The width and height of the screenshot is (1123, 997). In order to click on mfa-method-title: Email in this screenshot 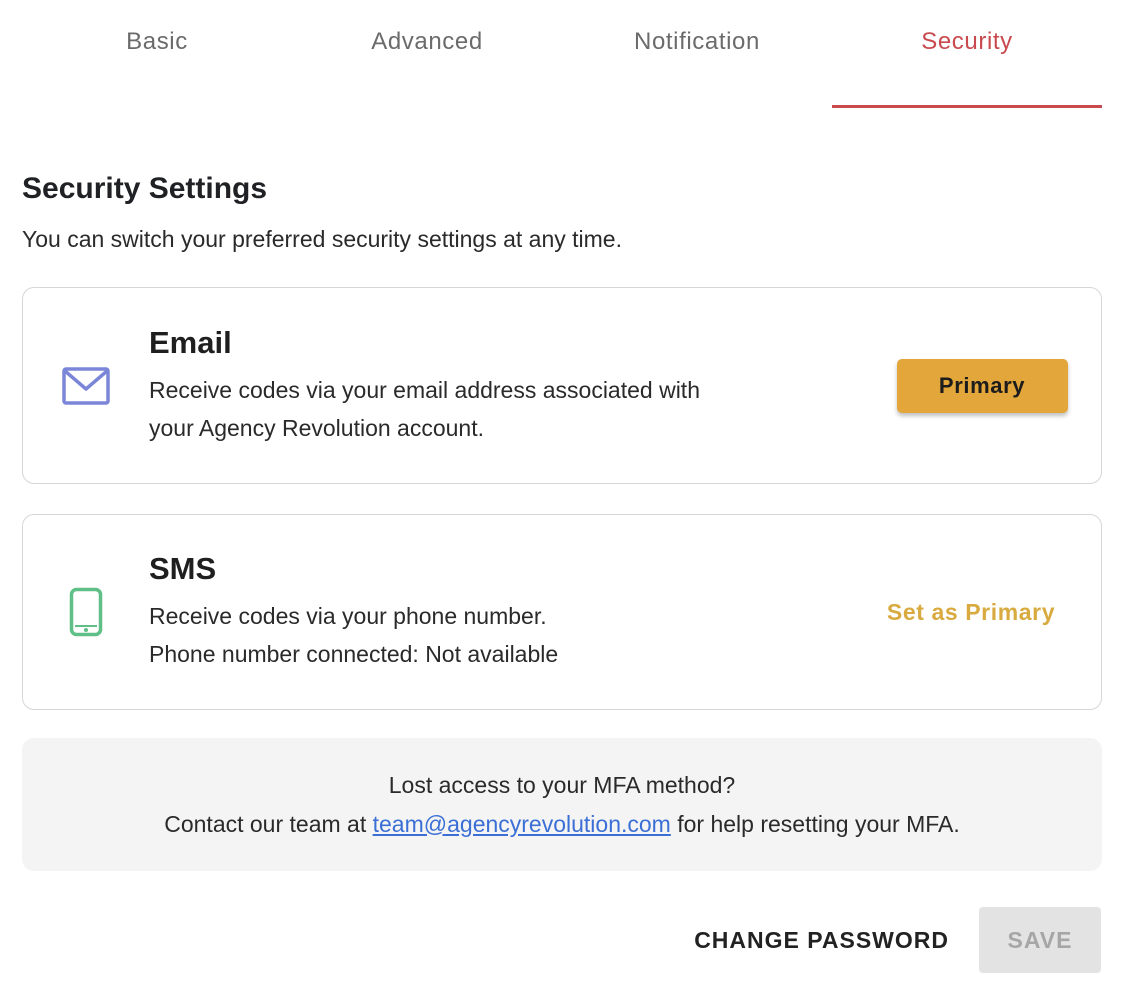, I will do `click(190, 342)`.